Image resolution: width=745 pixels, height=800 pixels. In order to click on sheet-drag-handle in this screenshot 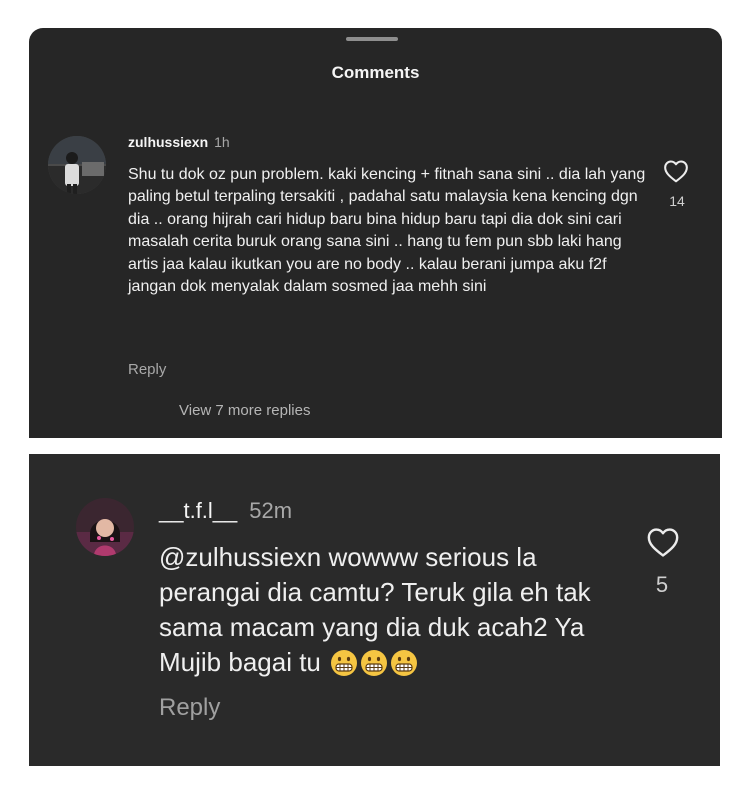, I will do `click(372, 39)`.